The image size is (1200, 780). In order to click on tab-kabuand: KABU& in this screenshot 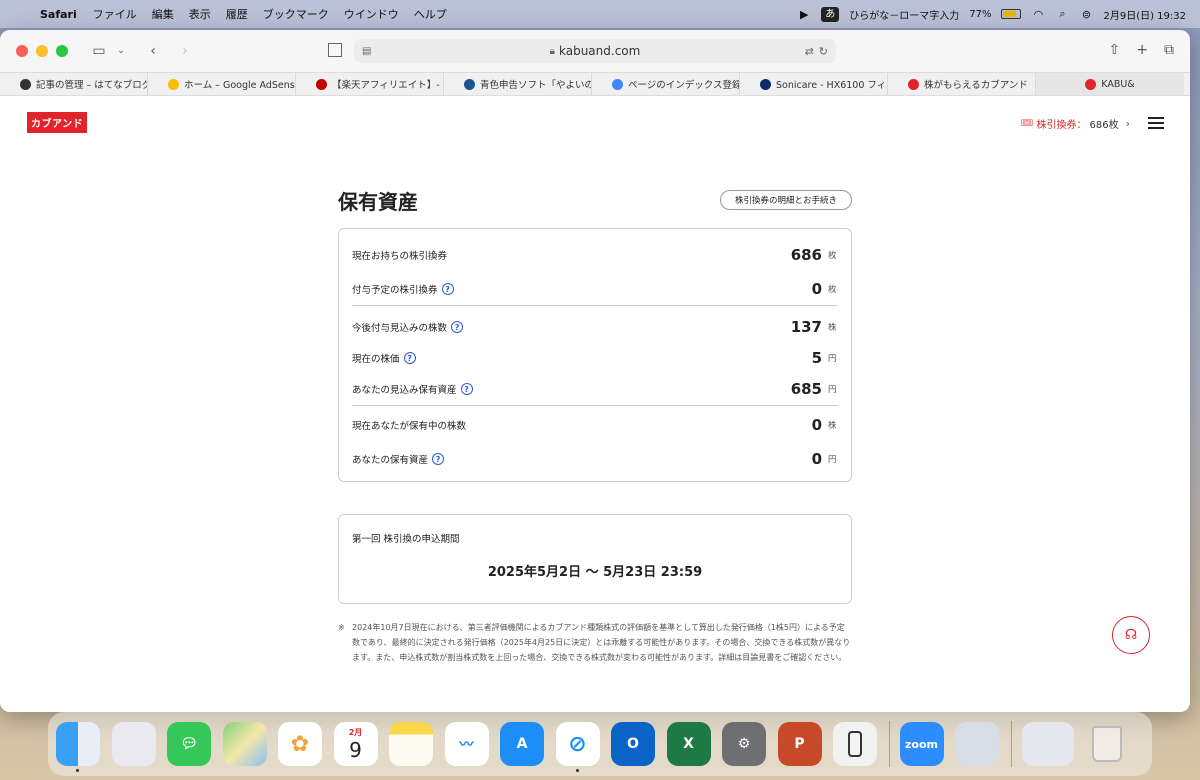, I will do `click(1110, 84)`.